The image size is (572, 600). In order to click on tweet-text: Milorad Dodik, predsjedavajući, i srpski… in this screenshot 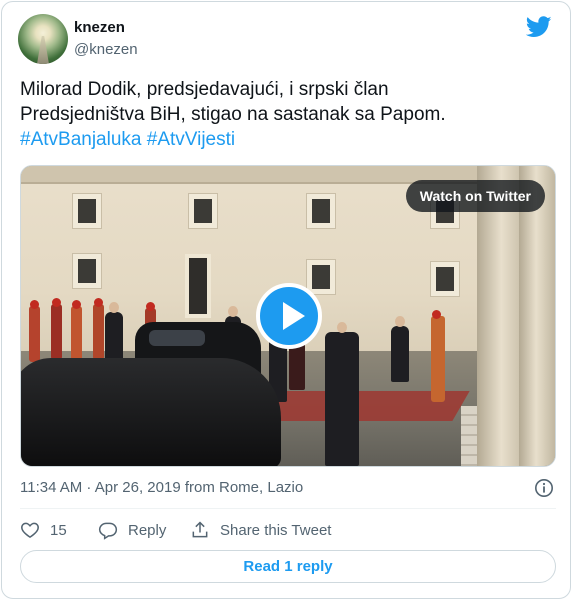, I will do `click(288, 114)`.